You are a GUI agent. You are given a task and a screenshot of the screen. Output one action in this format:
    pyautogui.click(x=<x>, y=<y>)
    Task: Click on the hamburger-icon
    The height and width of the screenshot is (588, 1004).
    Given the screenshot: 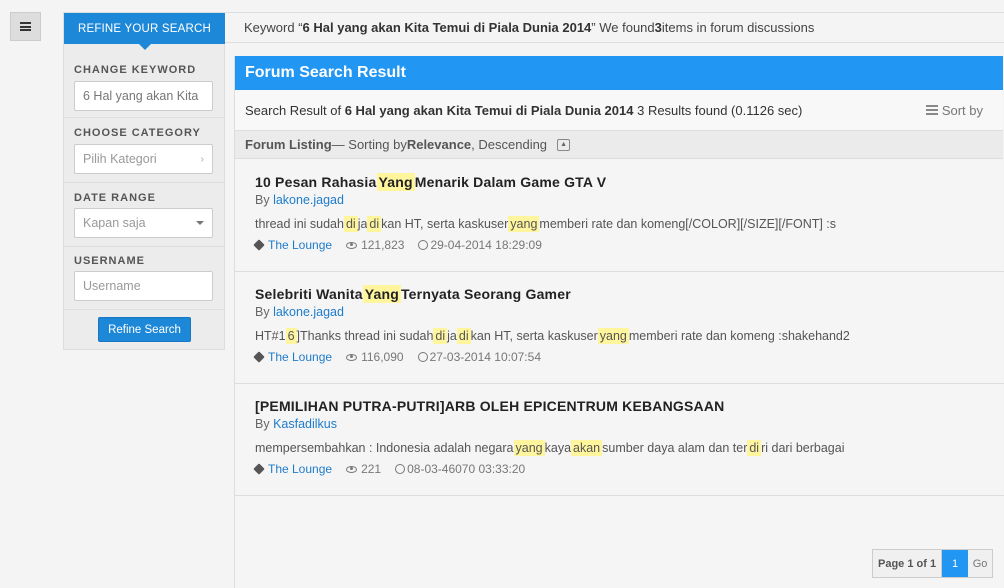 What is the action you would take?
    pyautogui.click(x=25, y=26)
    